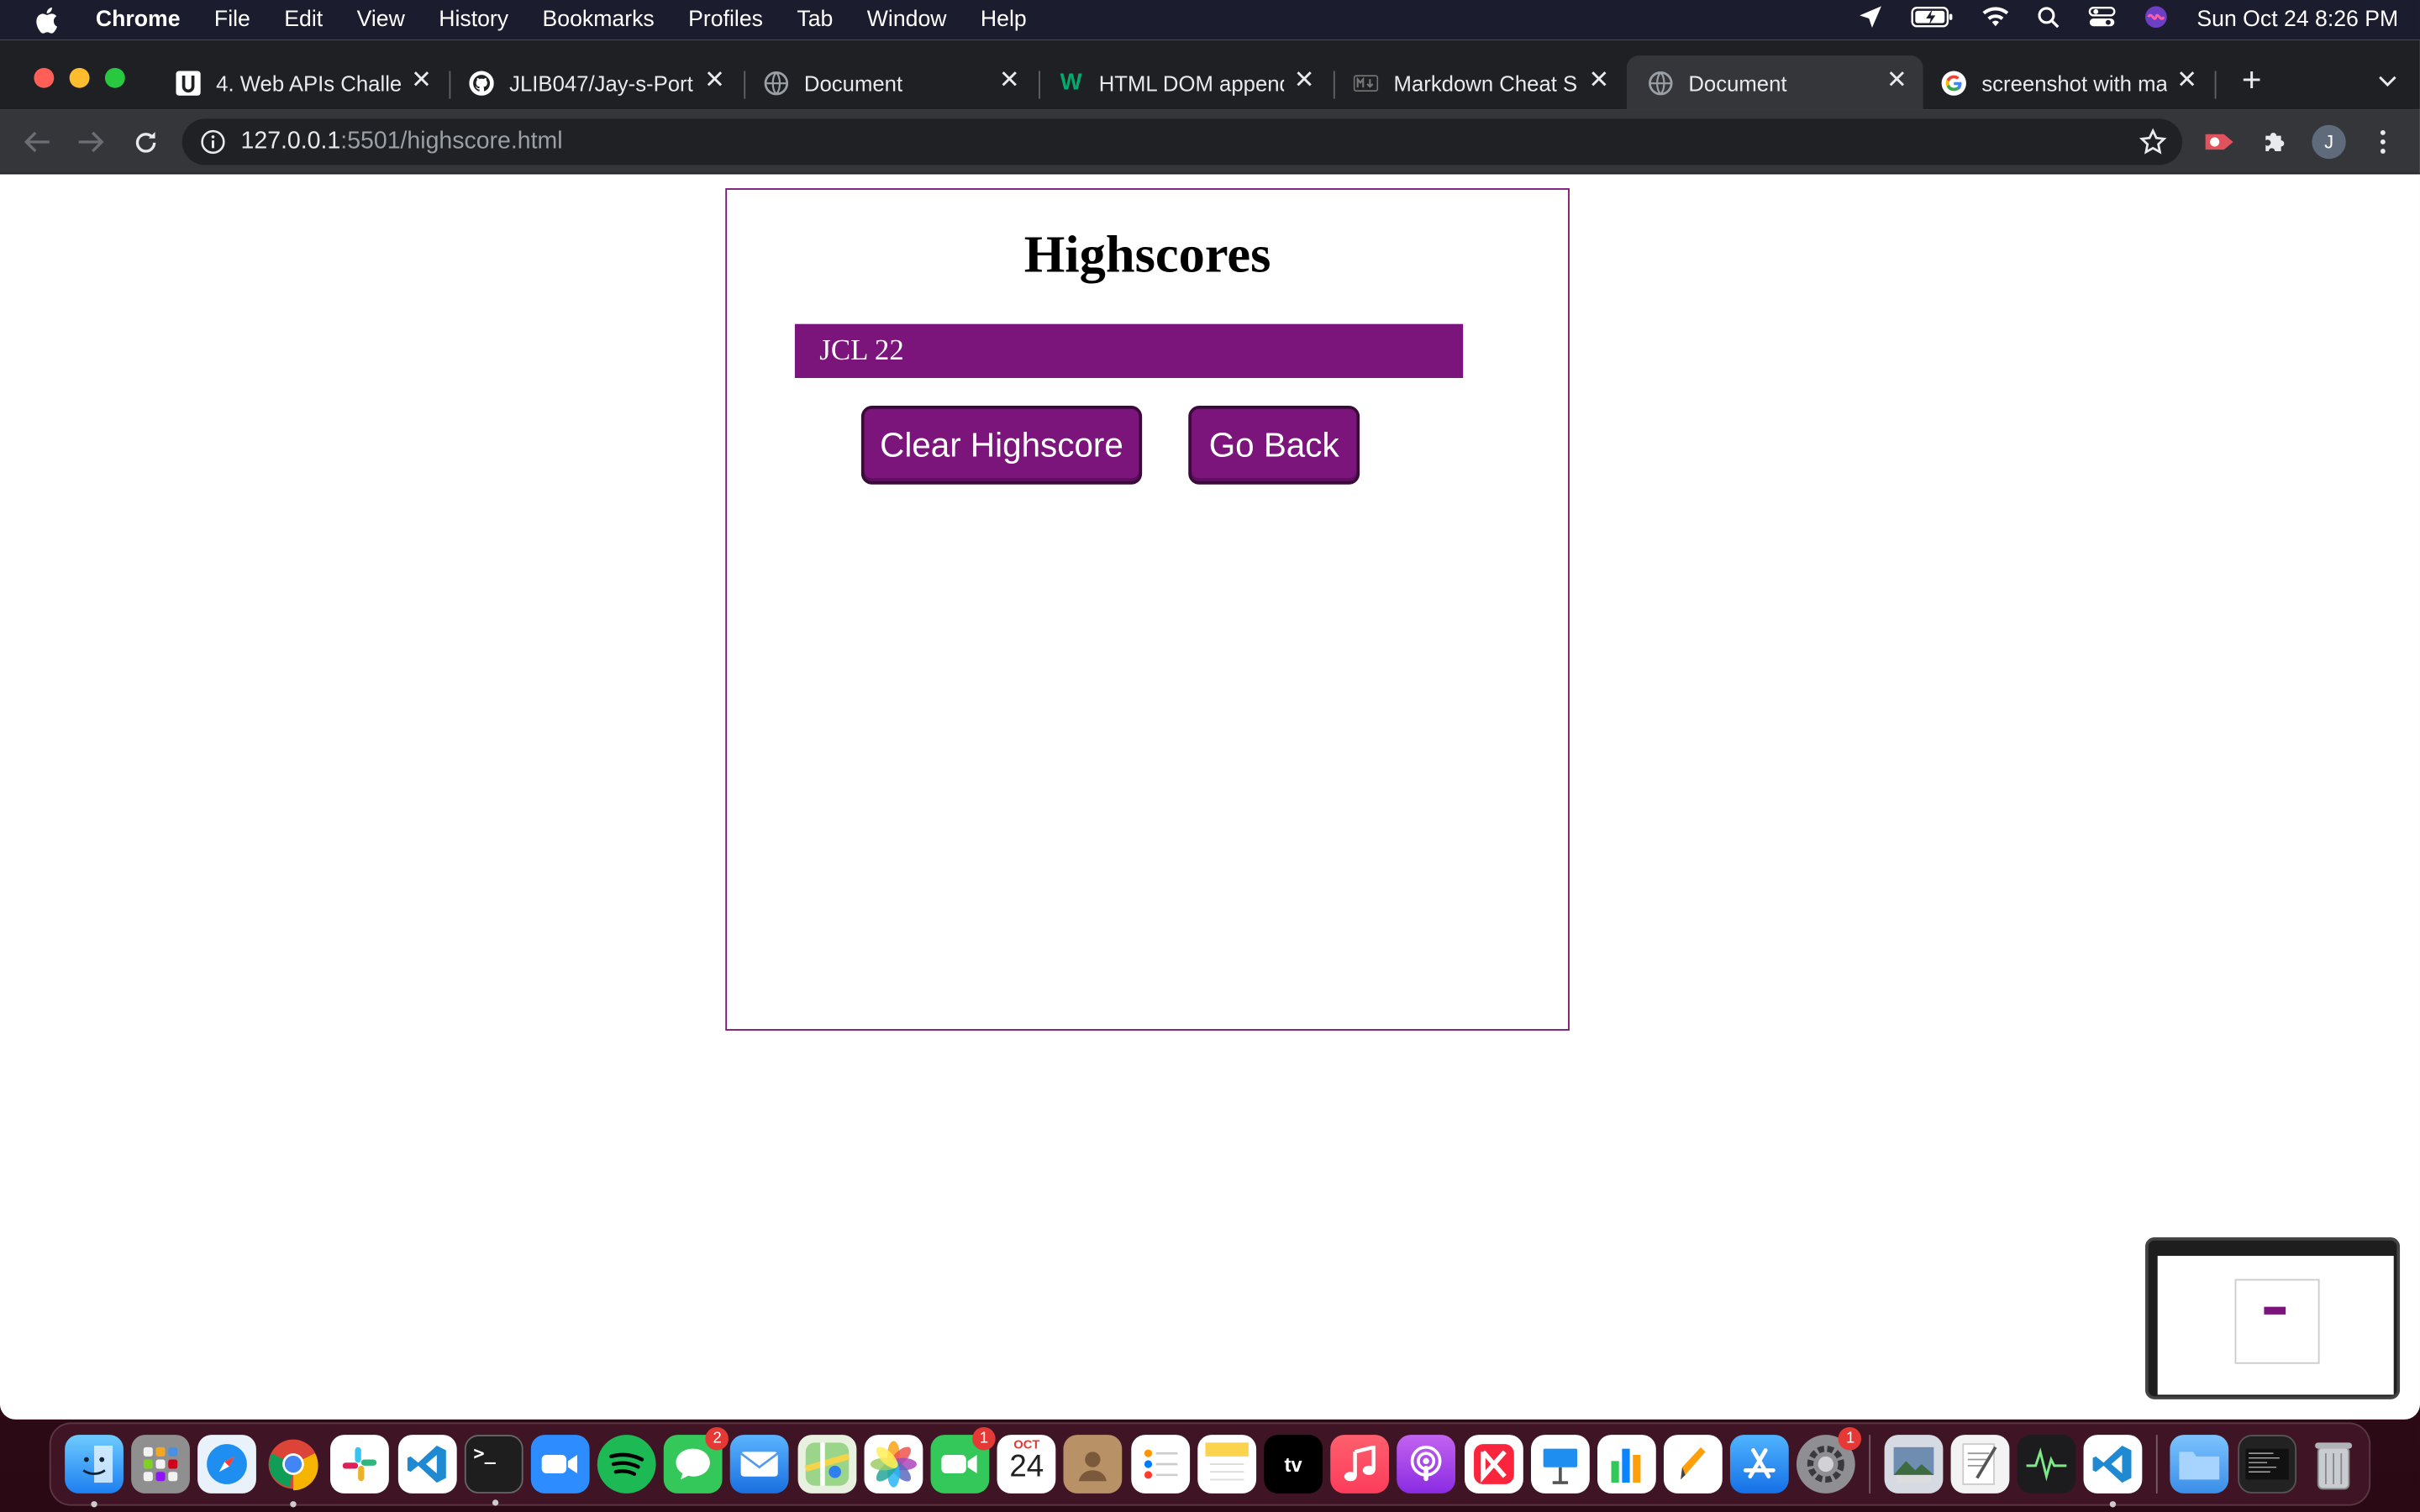 This screenshot has height=1512, width=2420. What do you see at coordinates (94, 1471) in the screenshot?
I see `finder-icon` at bounding box center [94, 1471].